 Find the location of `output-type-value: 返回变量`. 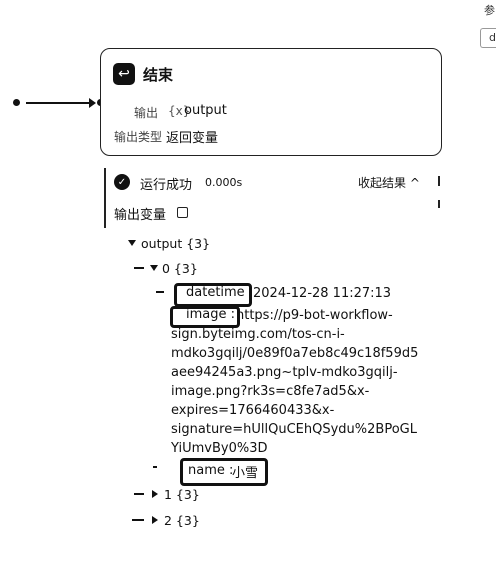

output-type-value: 返回变量 is located at coordinates (192, 138).